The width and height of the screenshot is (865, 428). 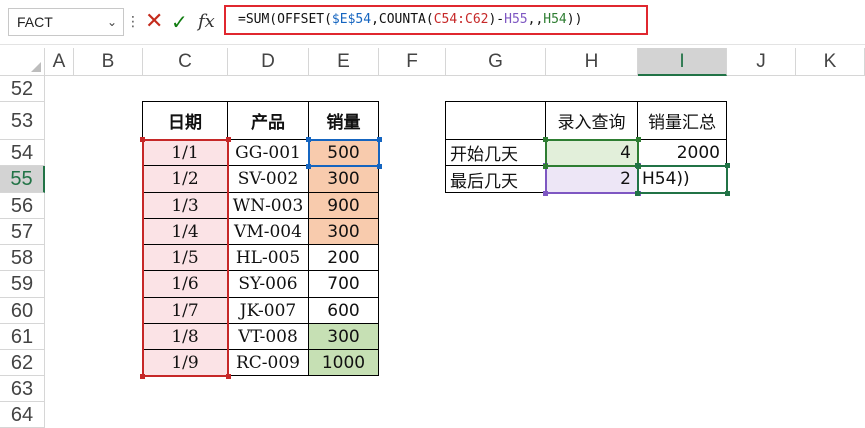 What do you see at coordinates (343, 120) in the screenshot?
I see `table-header-cell: 销量` at bounding box center [343, 120].